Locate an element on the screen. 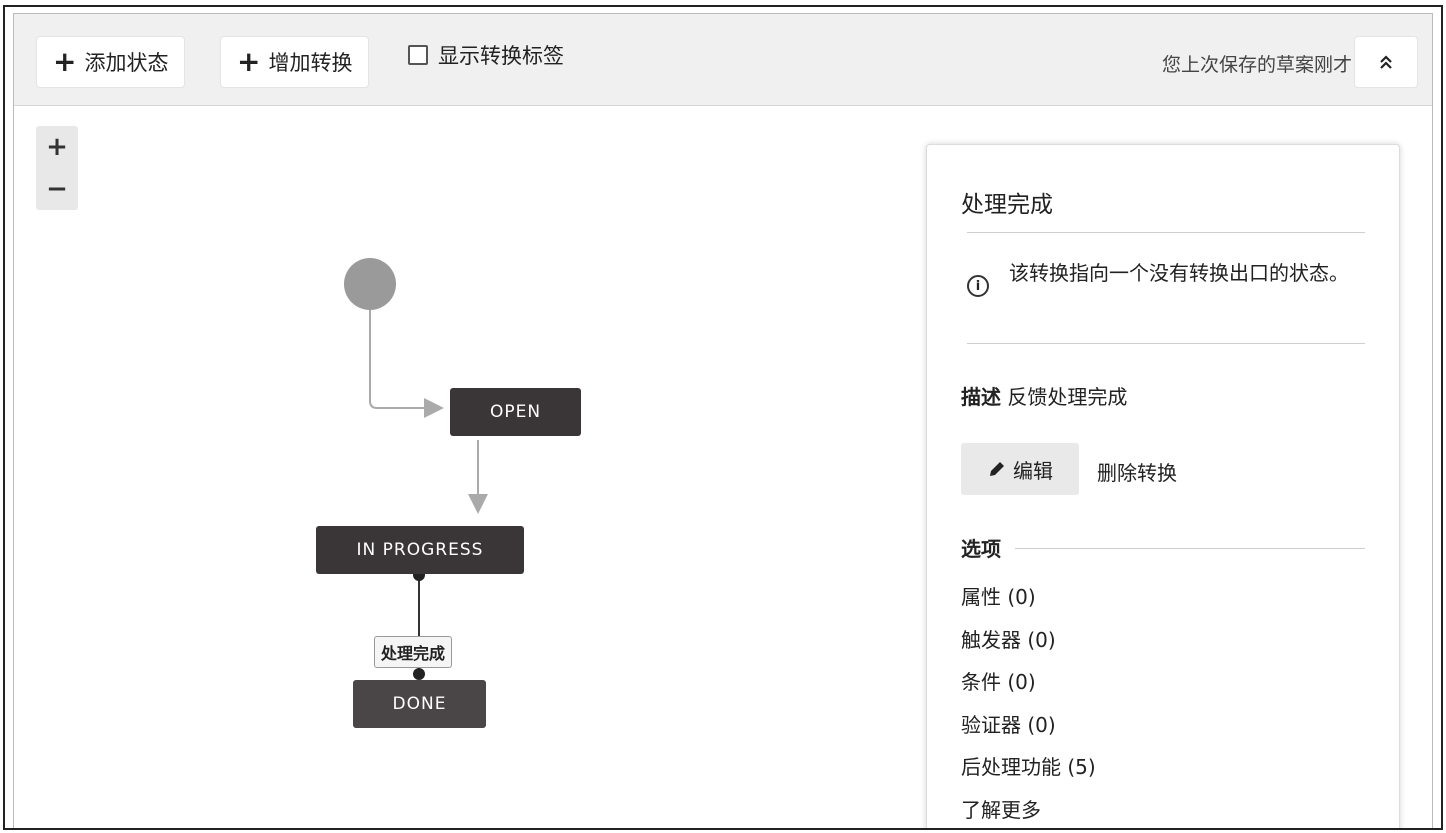  info-message: 该转换指向一个没有转换出口的状态。 is located at coordinates (1179, 273).